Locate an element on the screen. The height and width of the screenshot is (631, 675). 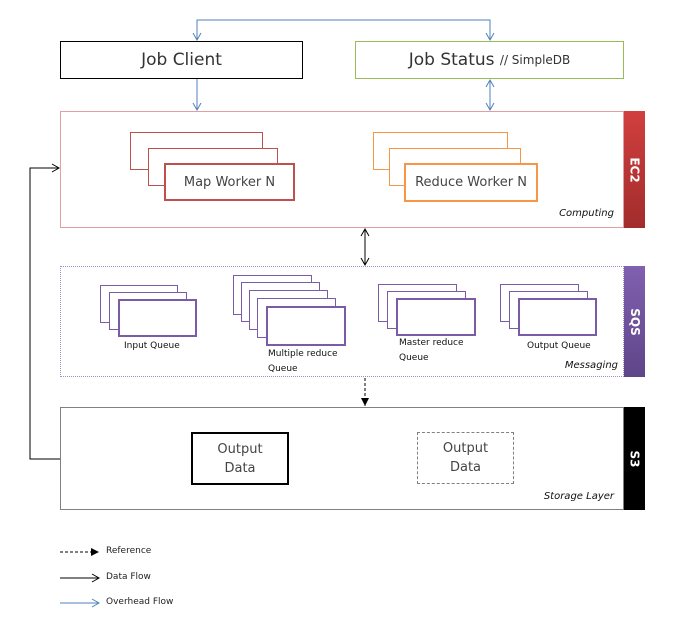
master-reduce-queue-label: Master reduce Queue is located at coordinates (431, 351).